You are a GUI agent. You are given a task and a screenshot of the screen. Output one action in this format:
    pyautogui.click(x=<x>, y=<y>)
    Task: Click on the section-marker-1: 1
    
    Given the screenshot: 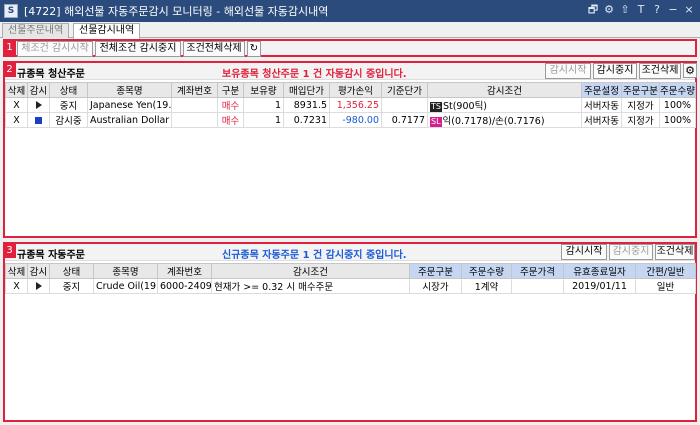 What is the action you would take?
    pyautogui.click(x=9, y=47)
    